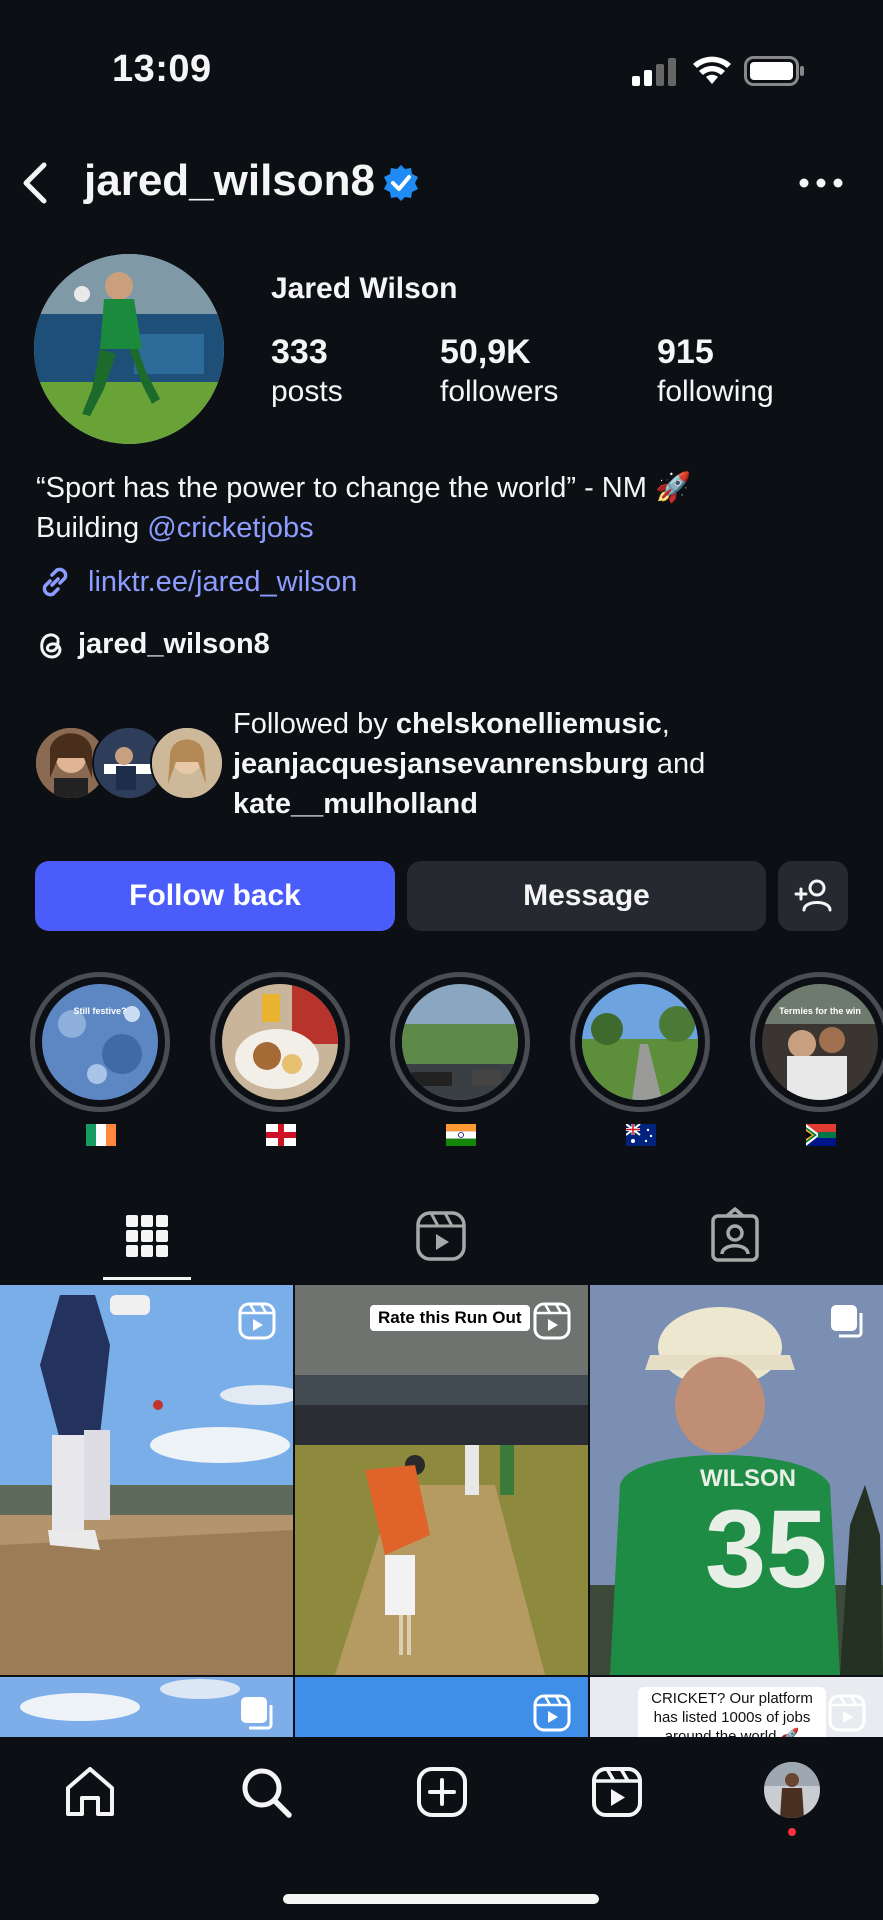 Image resolution: width=883 pixels, height=1920 pixels. Describe the element at coordinates (441, 1236) in the screenshot. I see `reels-tab-icon` at that location.